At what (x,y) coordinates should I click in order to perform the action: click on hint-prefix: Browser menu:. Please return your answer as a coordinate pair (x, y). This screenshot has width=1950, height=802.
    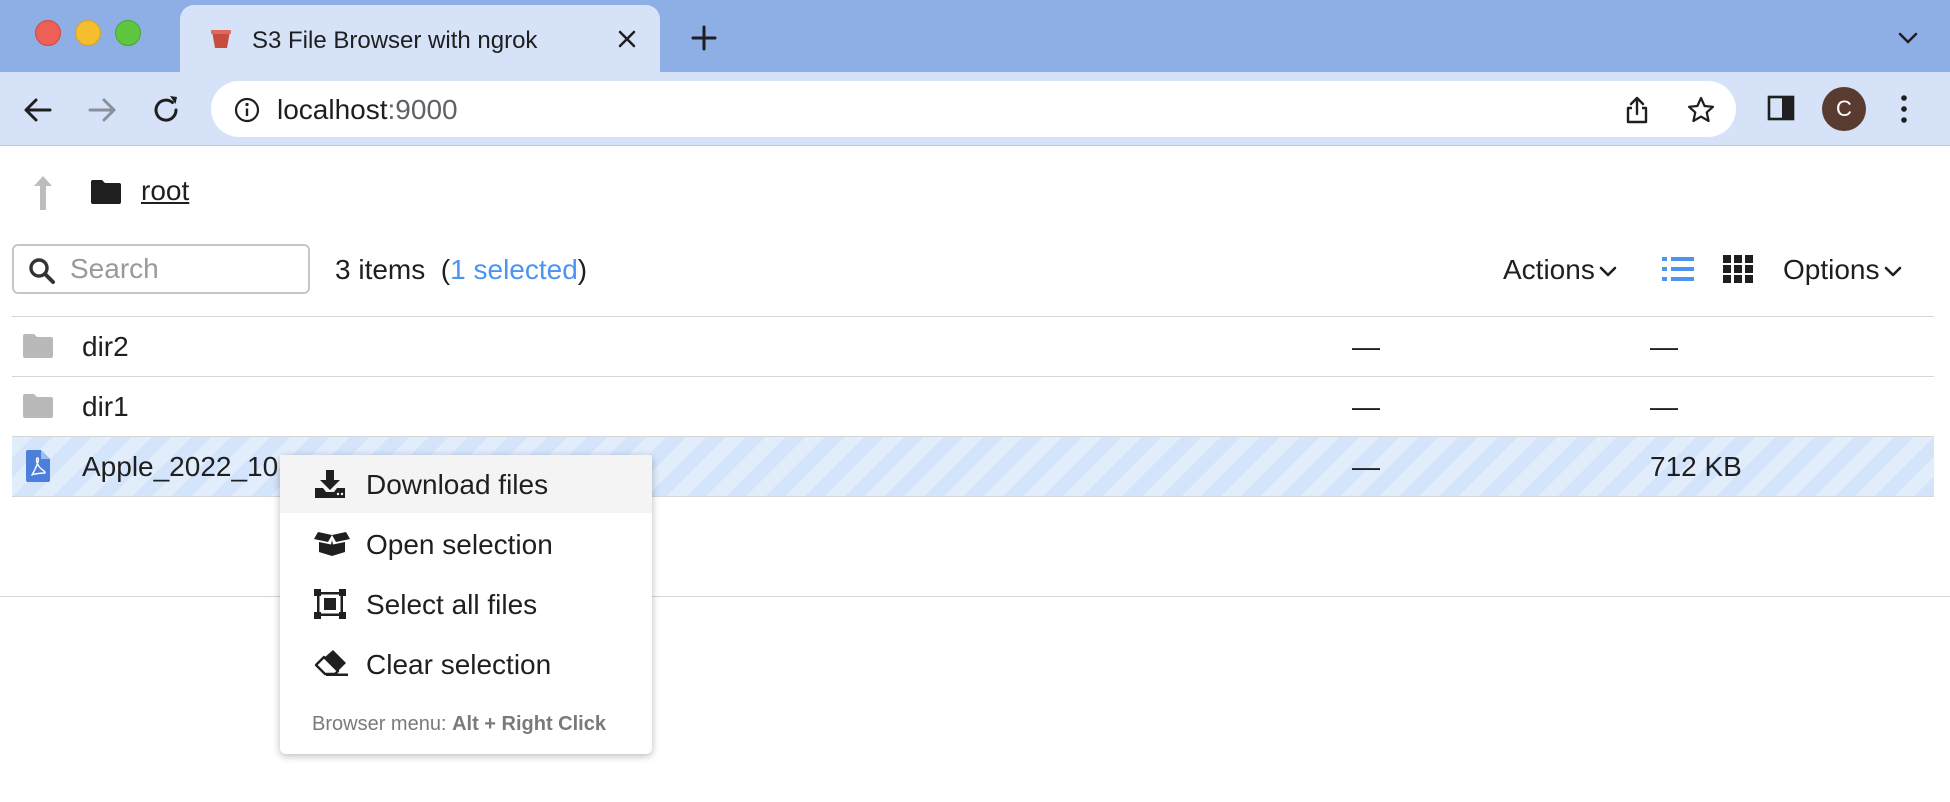
    Looking at the image, I should click on (382, 724).